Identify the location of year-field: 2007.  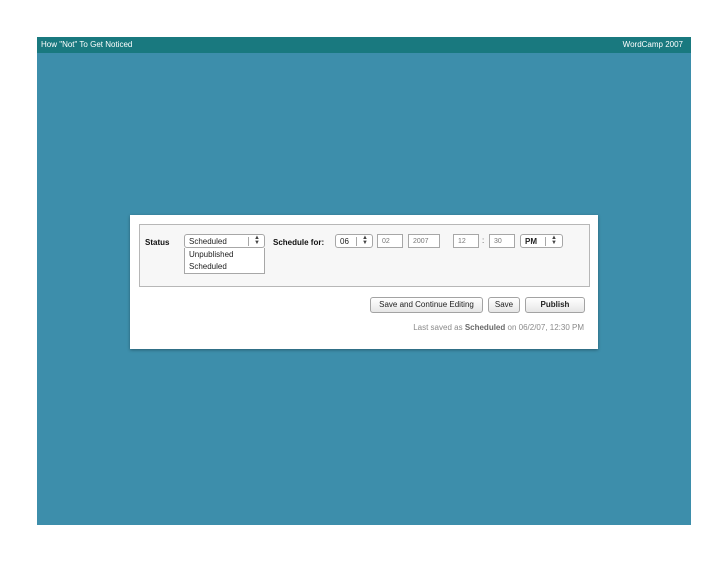
(424, 241).